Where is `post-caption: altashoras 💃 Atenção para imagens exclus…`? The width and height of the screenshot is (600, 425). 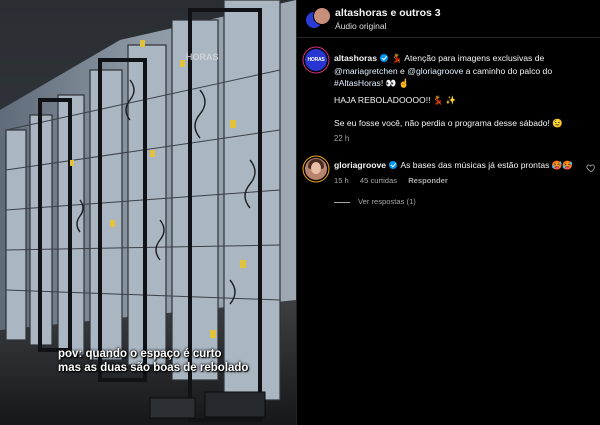 post-caption: altashoras 💃 Atenção para imagens exclus… is located at coordinates (443, 70).